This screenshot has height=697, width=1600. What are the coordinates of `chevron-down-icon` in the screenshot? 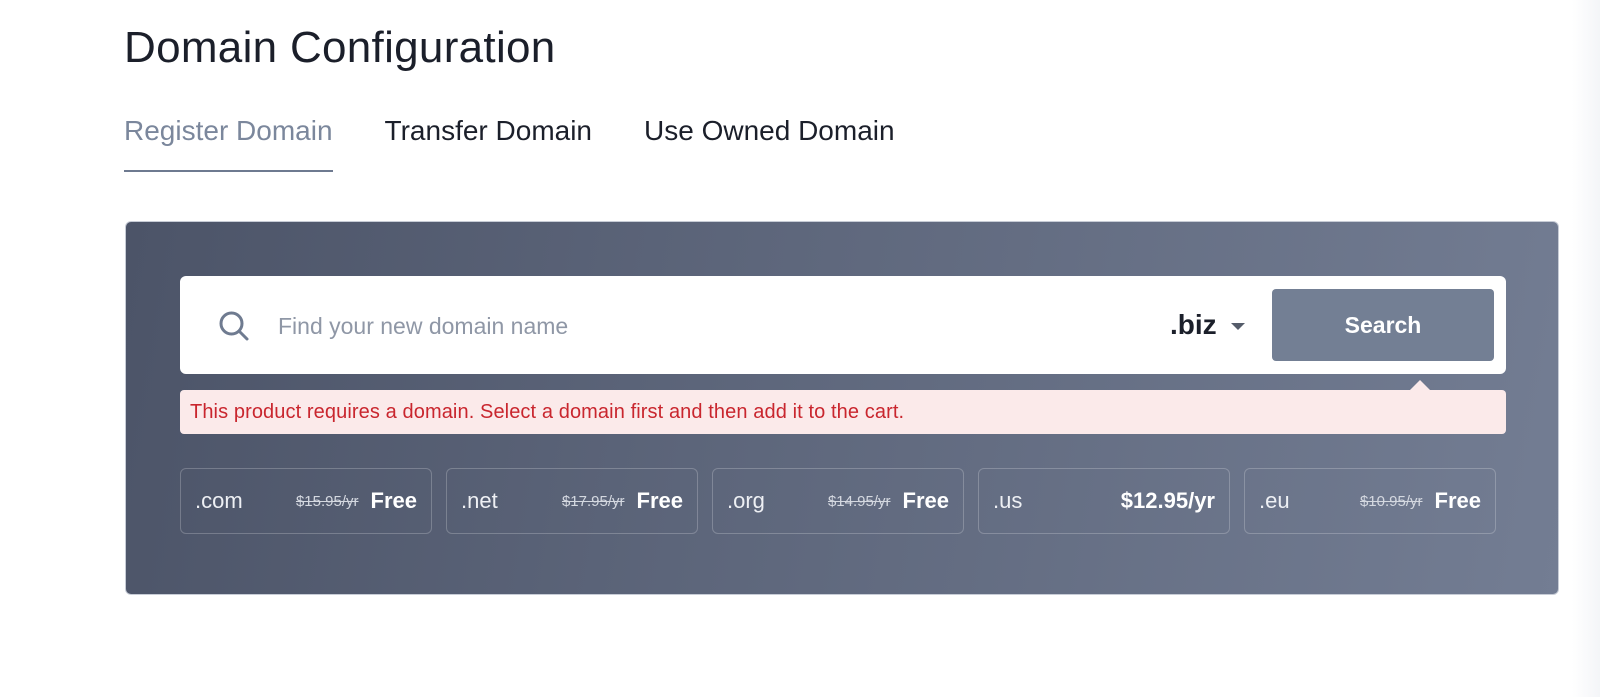 It's located at (1237, 326).